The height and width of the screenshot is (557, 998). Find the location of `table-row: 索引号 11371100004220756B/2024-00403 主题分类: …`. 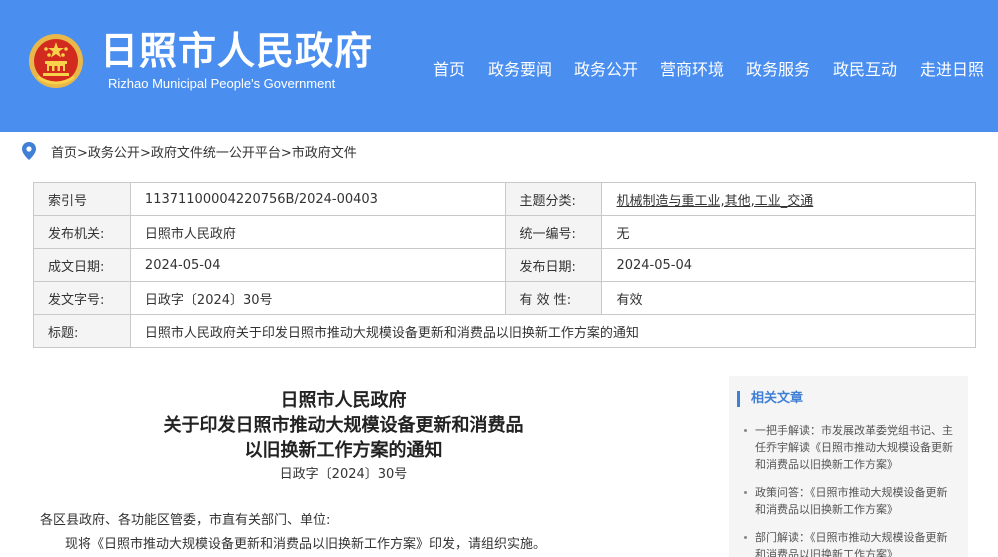

table-row: 索引号 11371100004220756B/2024-00403 主题分类: … is located at coordinates (504, 199).